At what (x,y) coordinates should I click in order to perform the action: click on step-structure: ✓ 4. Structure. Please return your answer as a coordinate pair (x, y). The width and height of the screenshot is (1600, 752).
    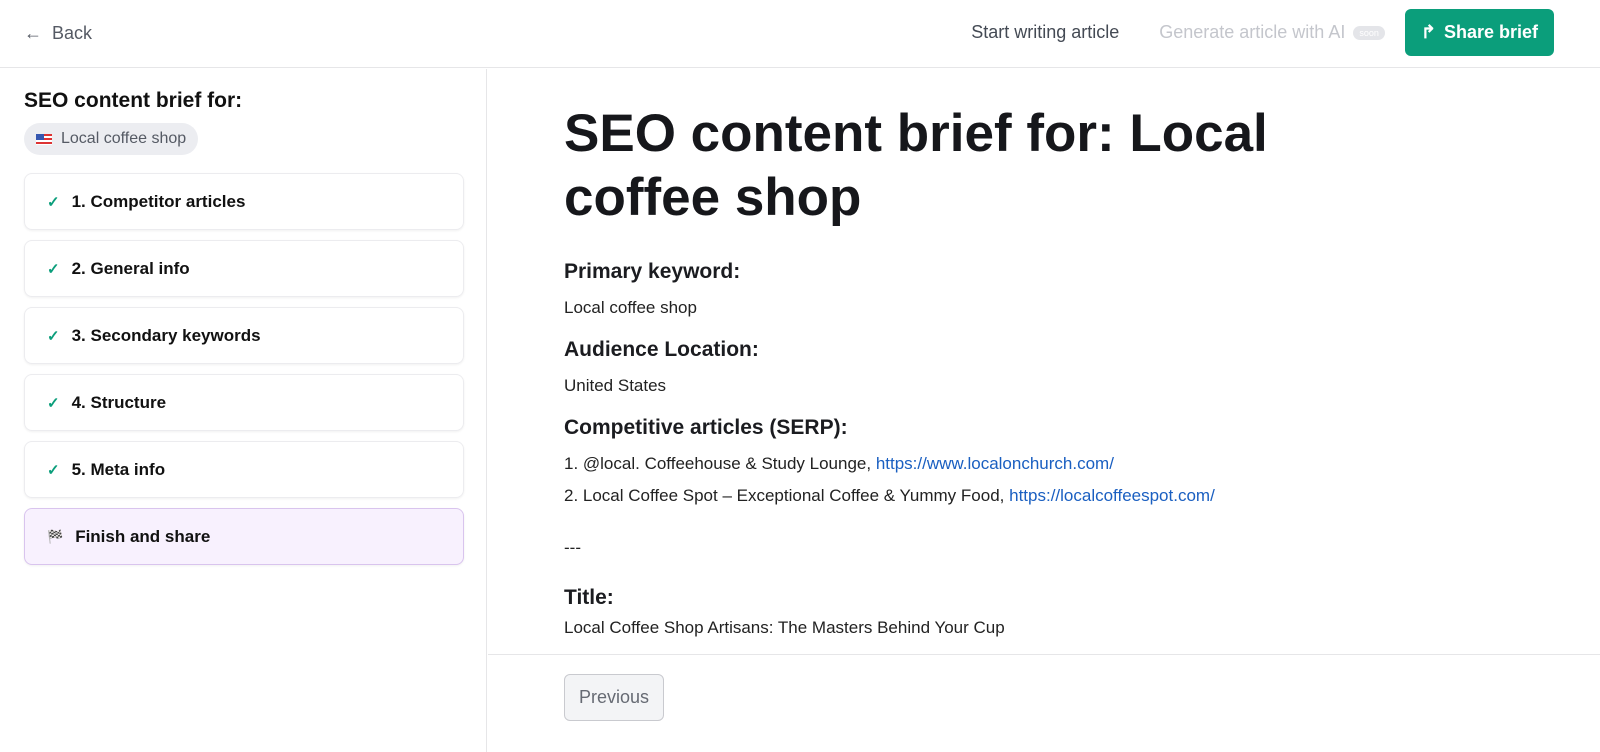
    Looking at the image, I should click on (244, 402).